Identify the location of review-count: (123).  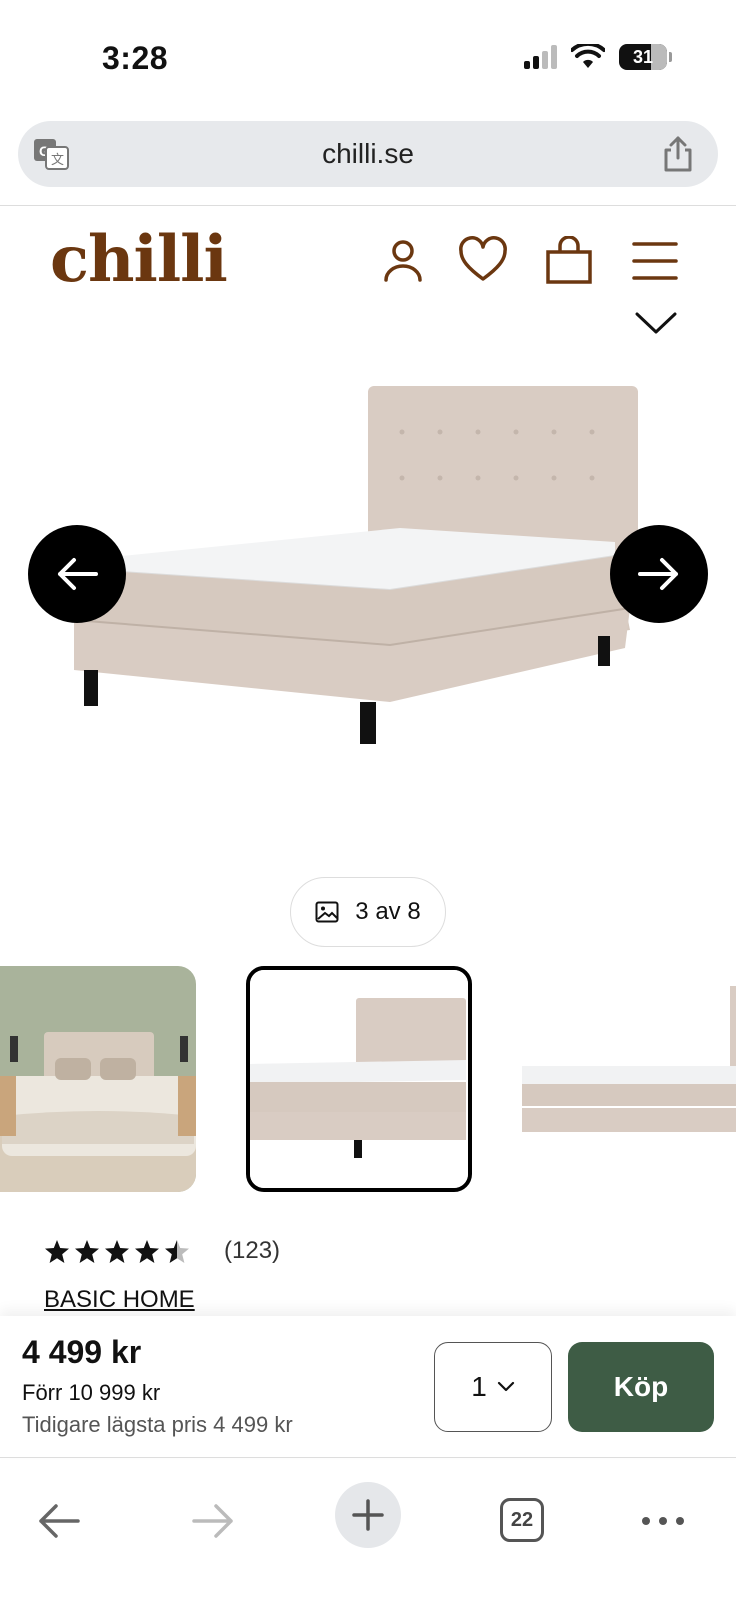
(252, 1251).